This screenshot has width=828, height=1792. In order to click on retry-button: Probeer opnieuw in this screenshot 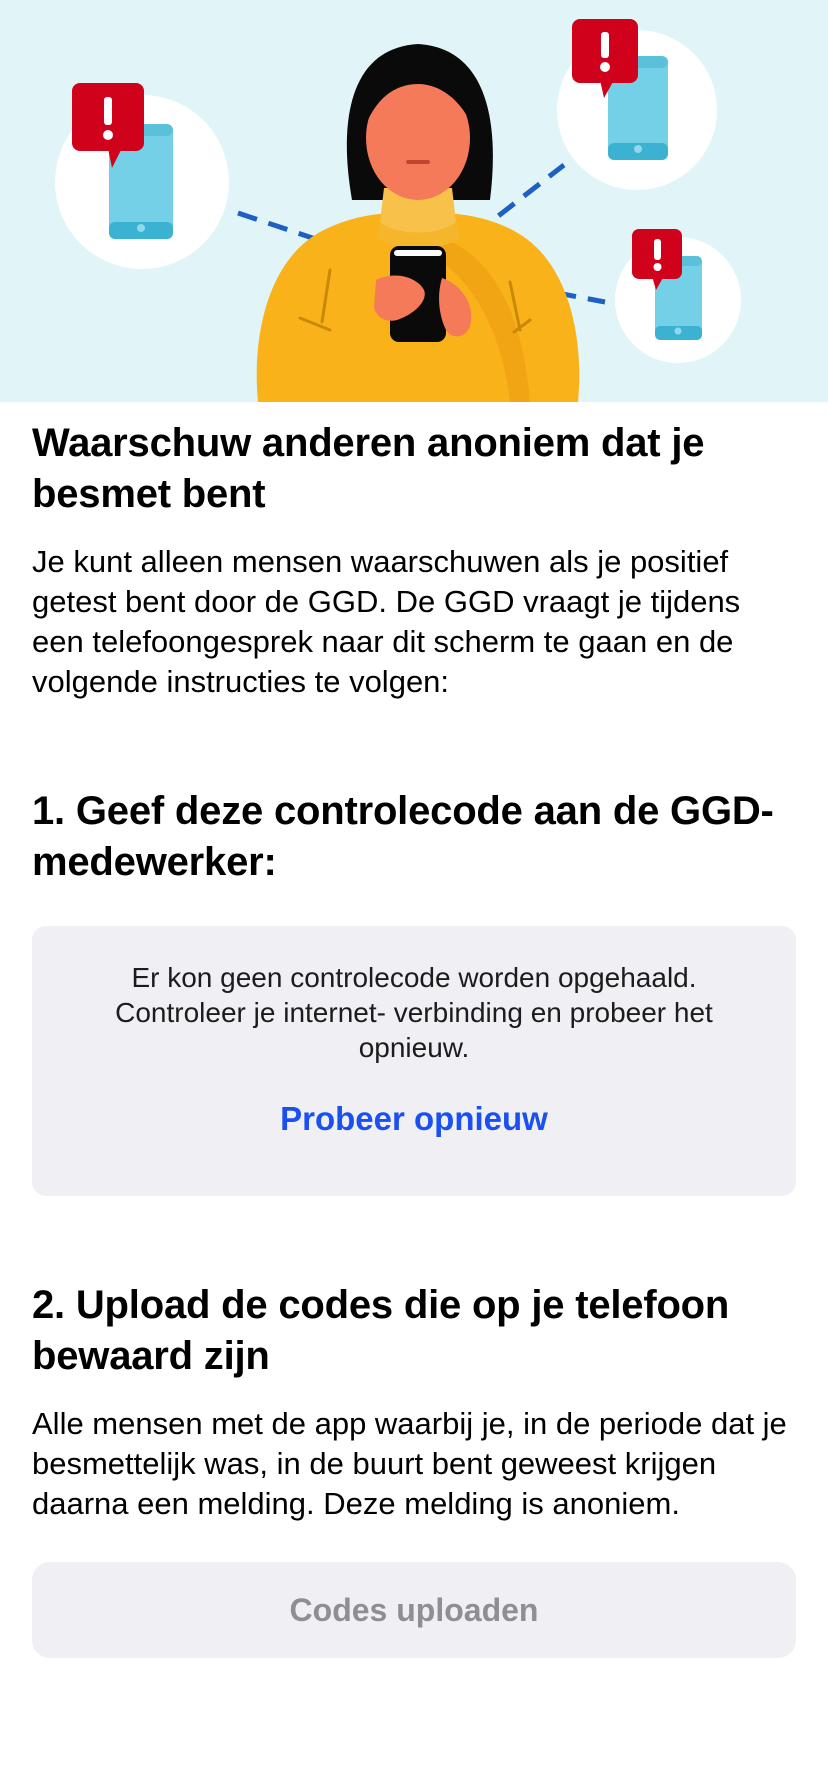, I will do `click(414, 1119)`.